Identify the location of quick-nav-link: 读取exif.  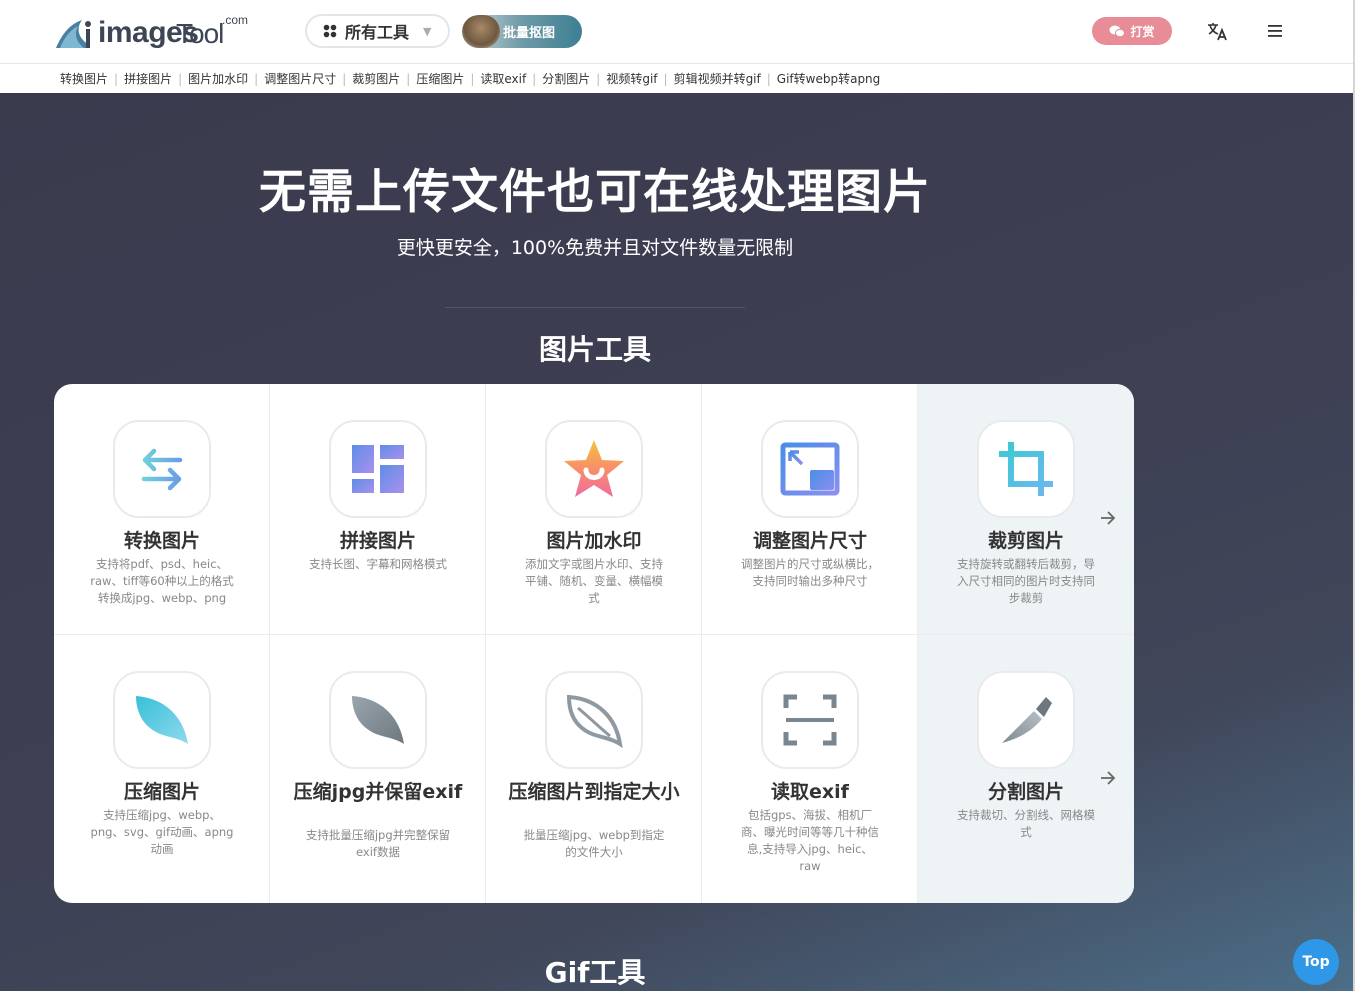
(503, 78).